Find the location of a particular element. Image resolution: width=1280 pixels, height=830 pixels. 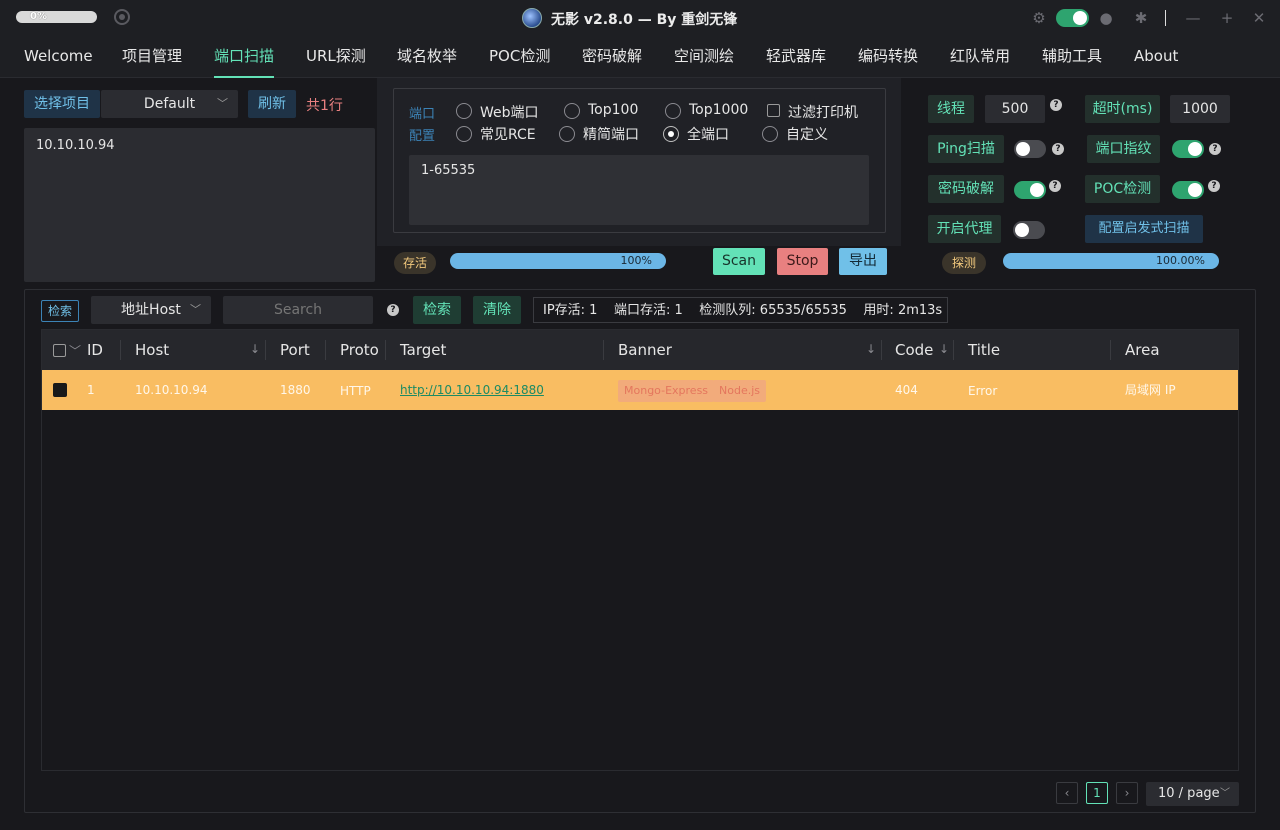

option-top100: Top100 is located at coordinates (613, 110).